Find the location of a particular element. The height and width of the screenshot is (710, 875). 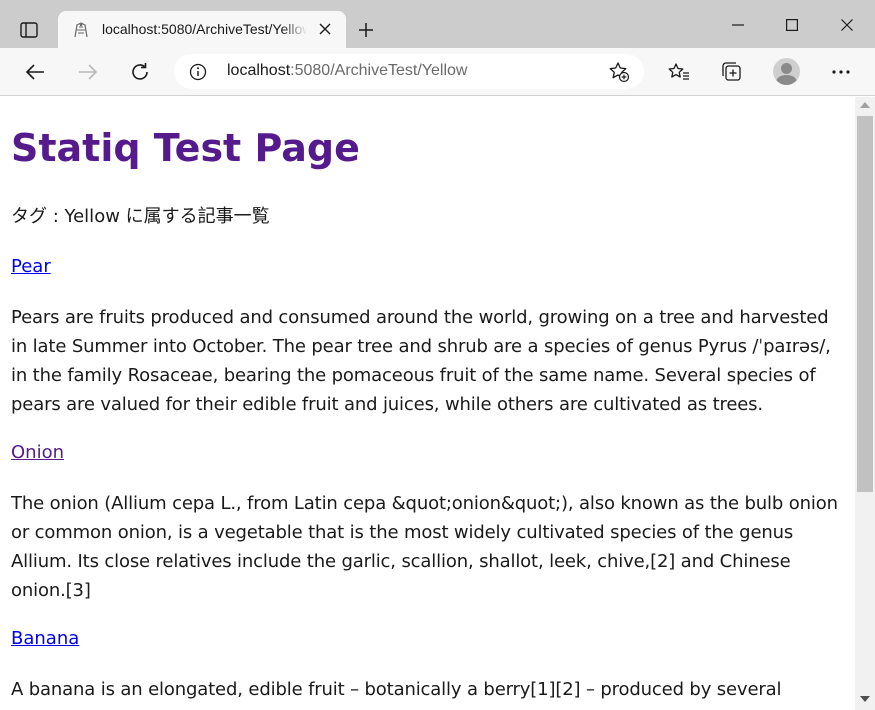

favorites-button is located at coordinates (679, 72).